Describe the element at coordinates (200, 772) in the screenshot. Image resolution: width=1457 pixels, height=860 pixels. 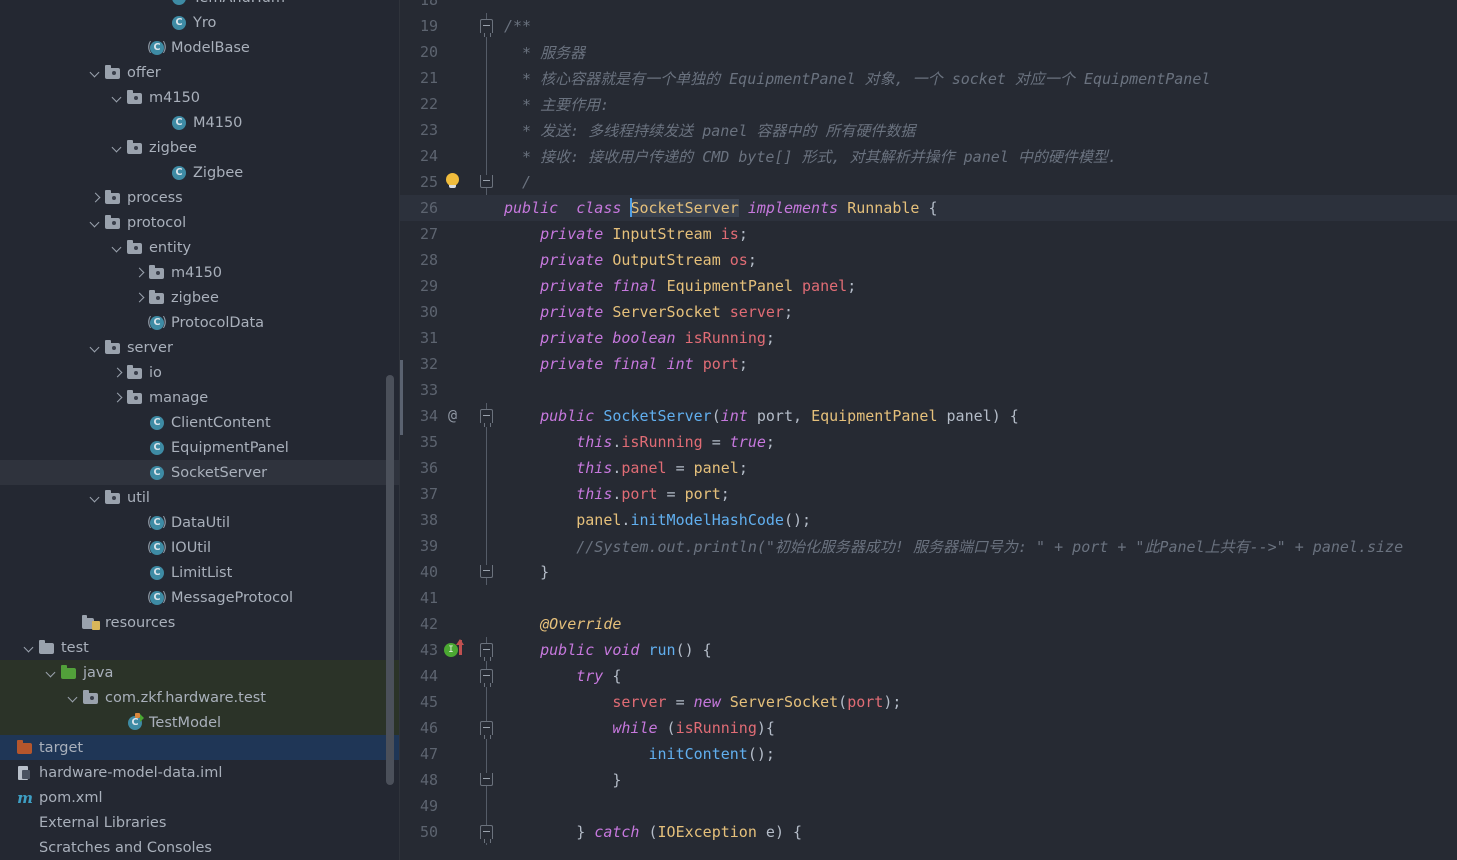
I see `tree-item-hardware-model-data-iml: hardware-model-data.iml` at that location.